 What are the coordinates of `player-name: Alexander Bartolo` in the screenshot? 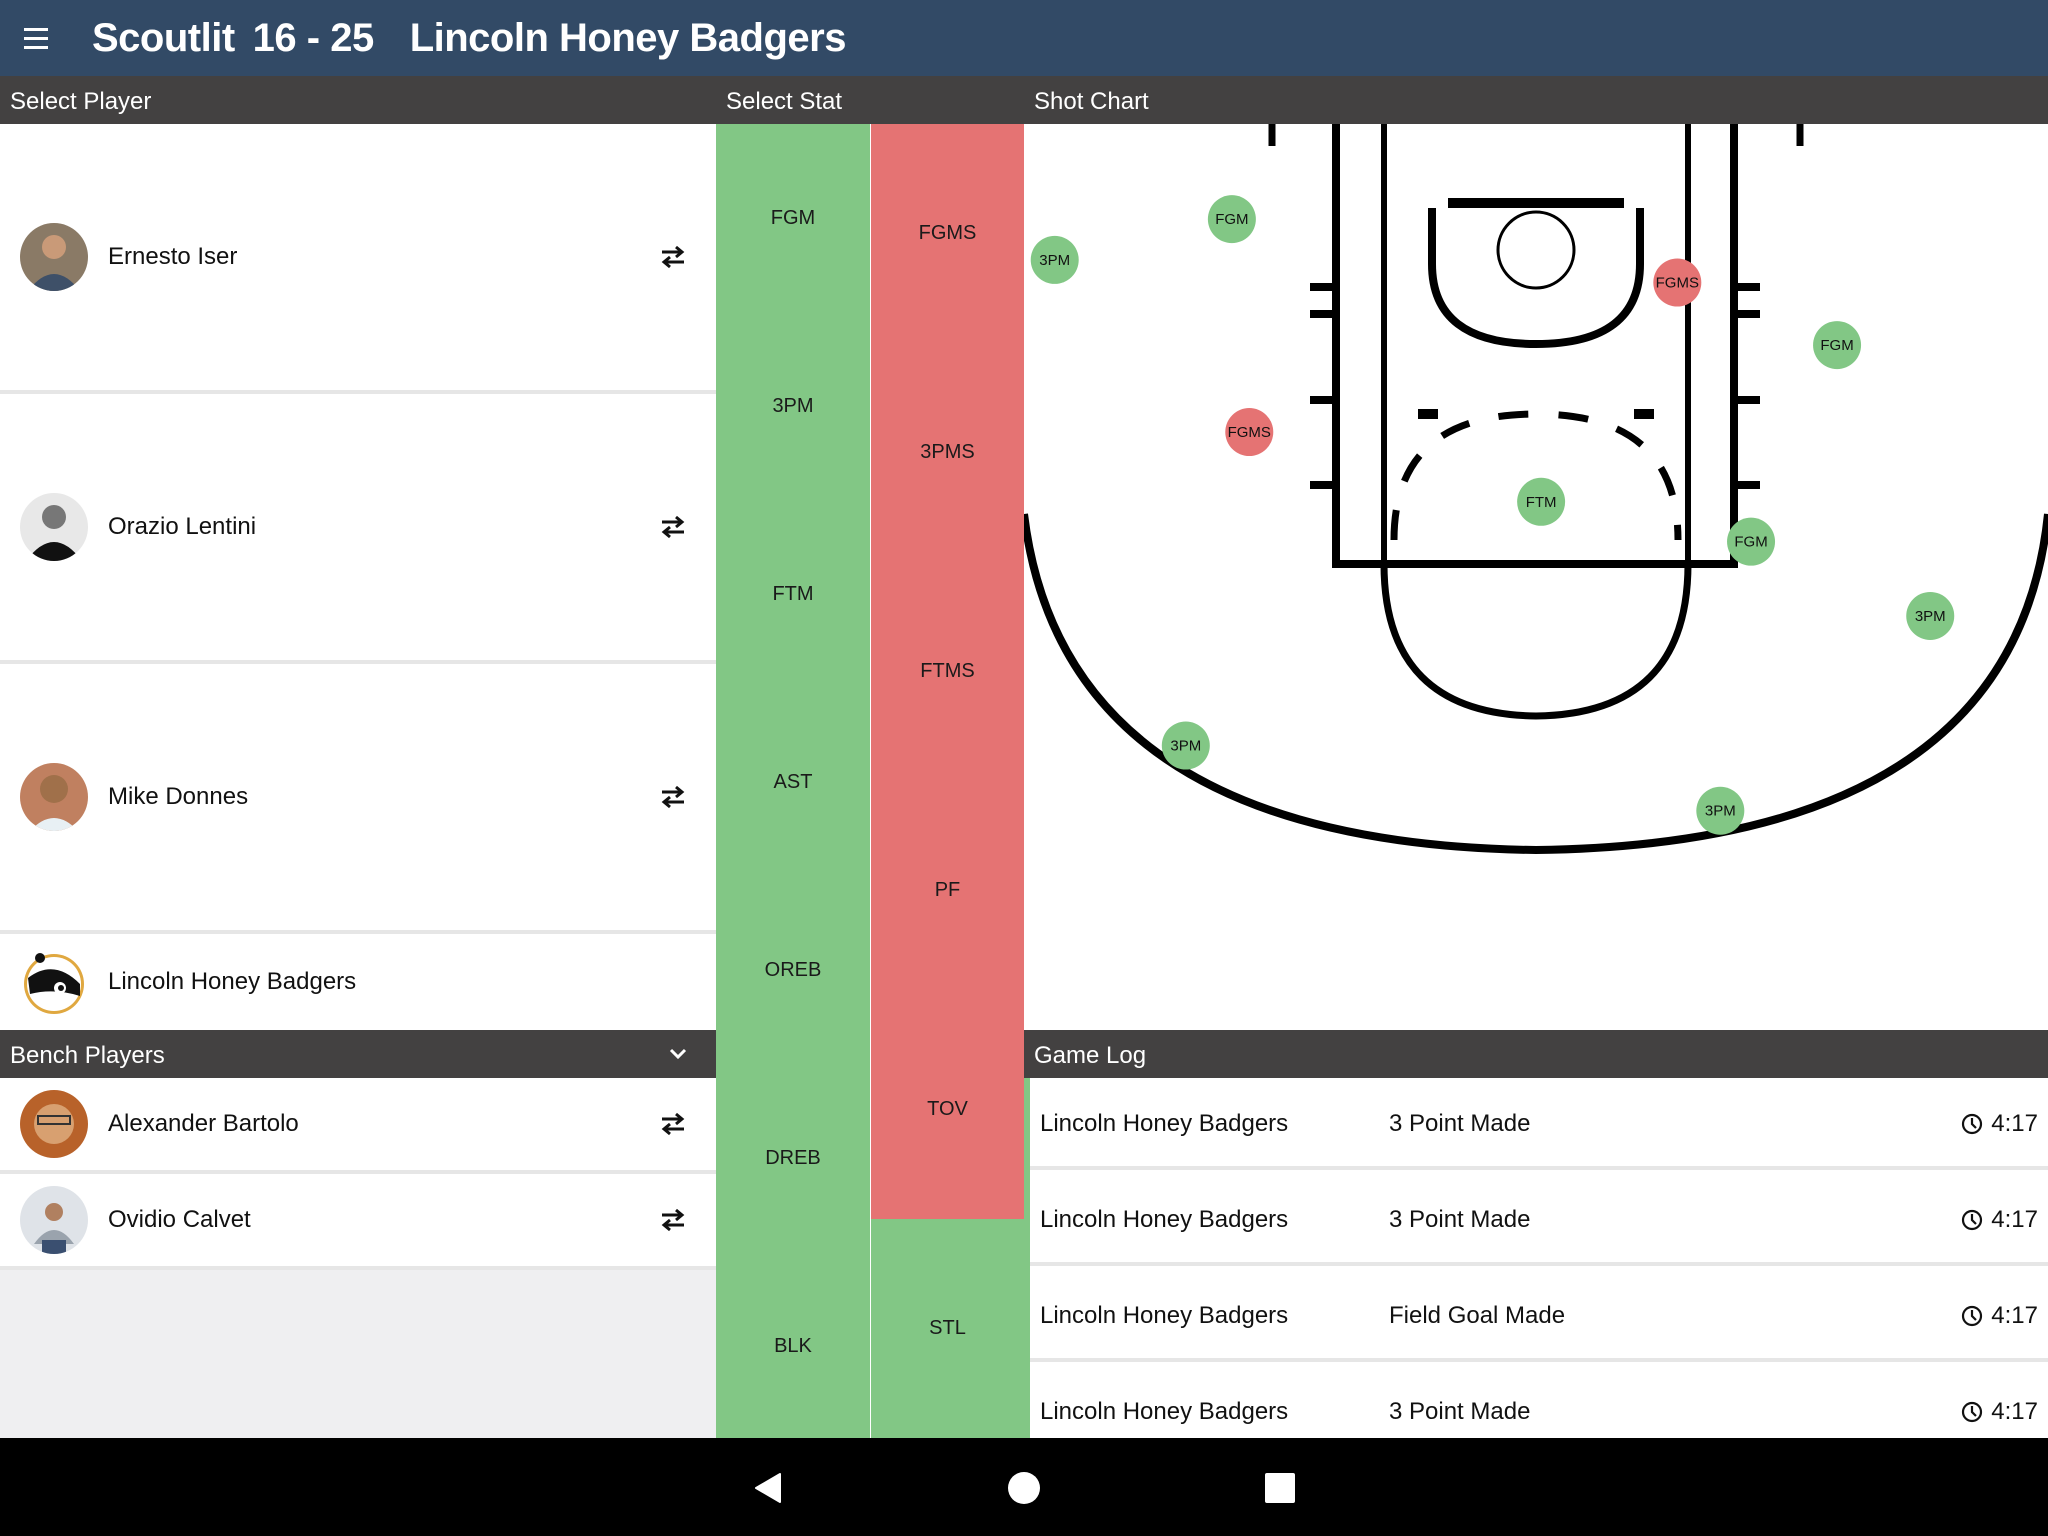 It's located at (203, 1123).